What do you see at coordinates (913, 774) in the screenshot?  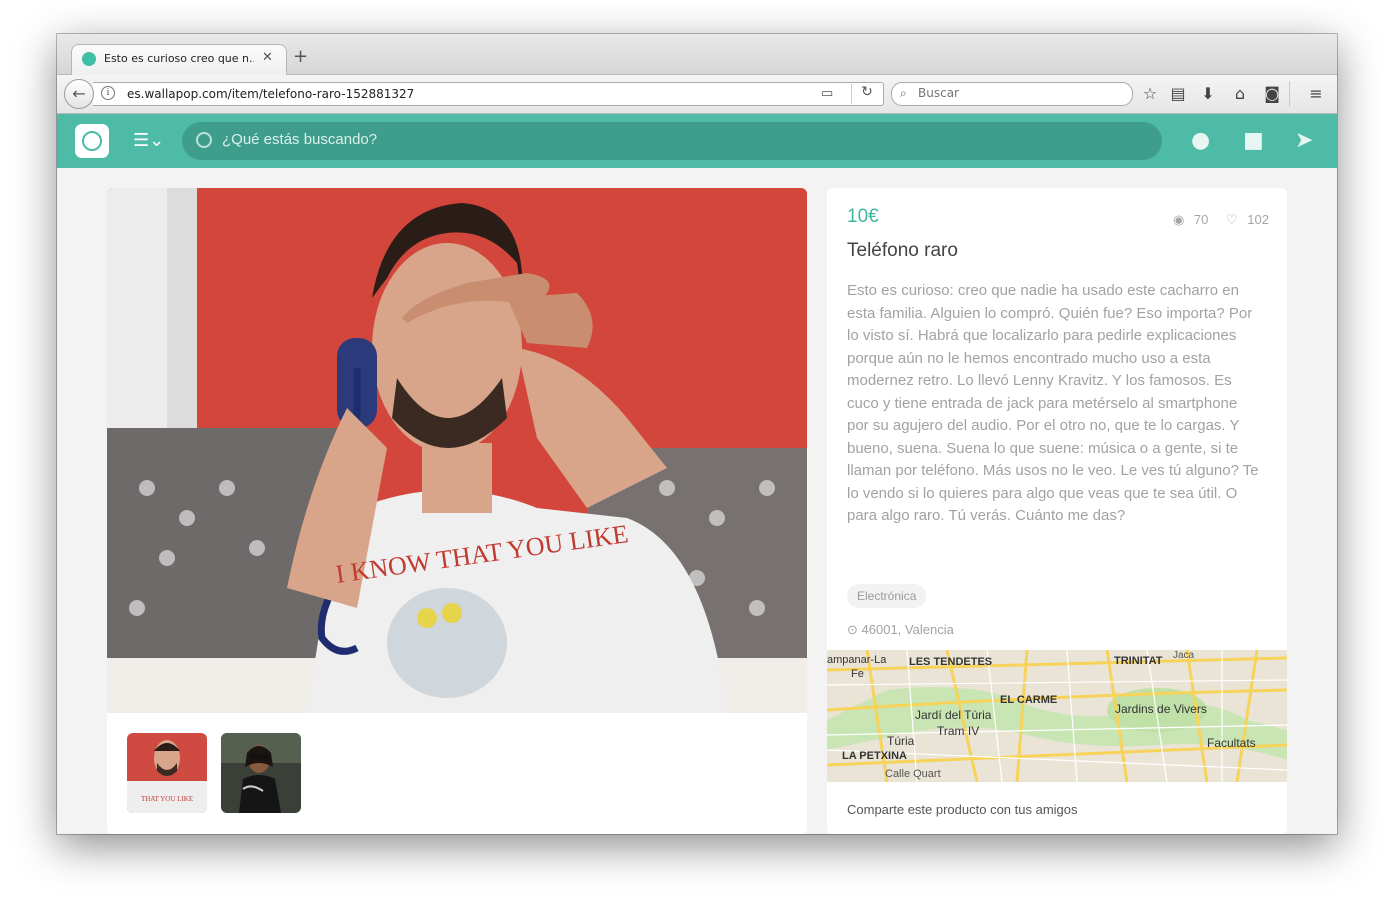 I see `map-label-quart: Calle Quart` at bounding box center [913, 774].